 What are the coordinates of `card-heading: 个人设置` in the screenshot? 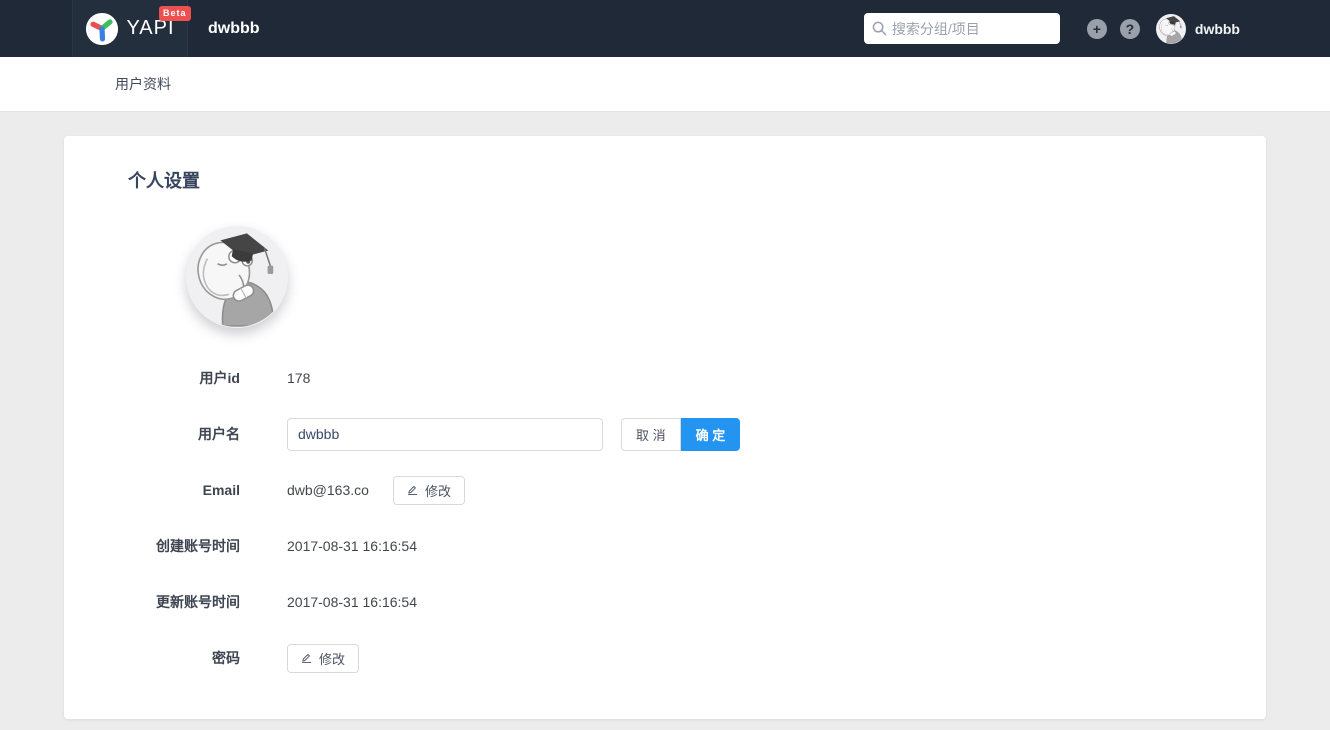 It's located at (164, 181).